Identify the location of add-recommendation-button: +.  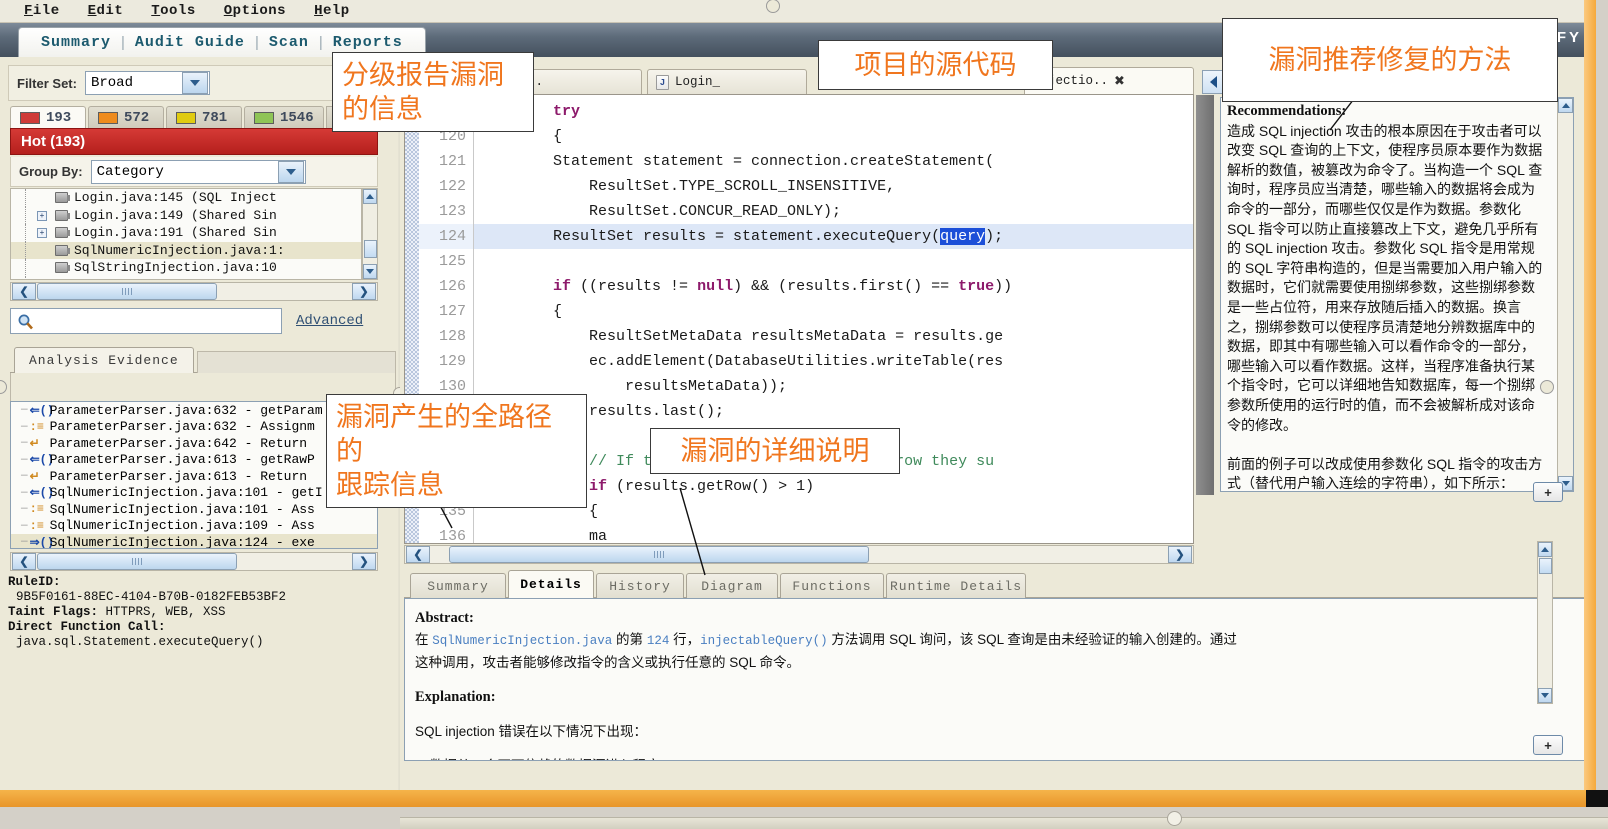
(1548, 492).